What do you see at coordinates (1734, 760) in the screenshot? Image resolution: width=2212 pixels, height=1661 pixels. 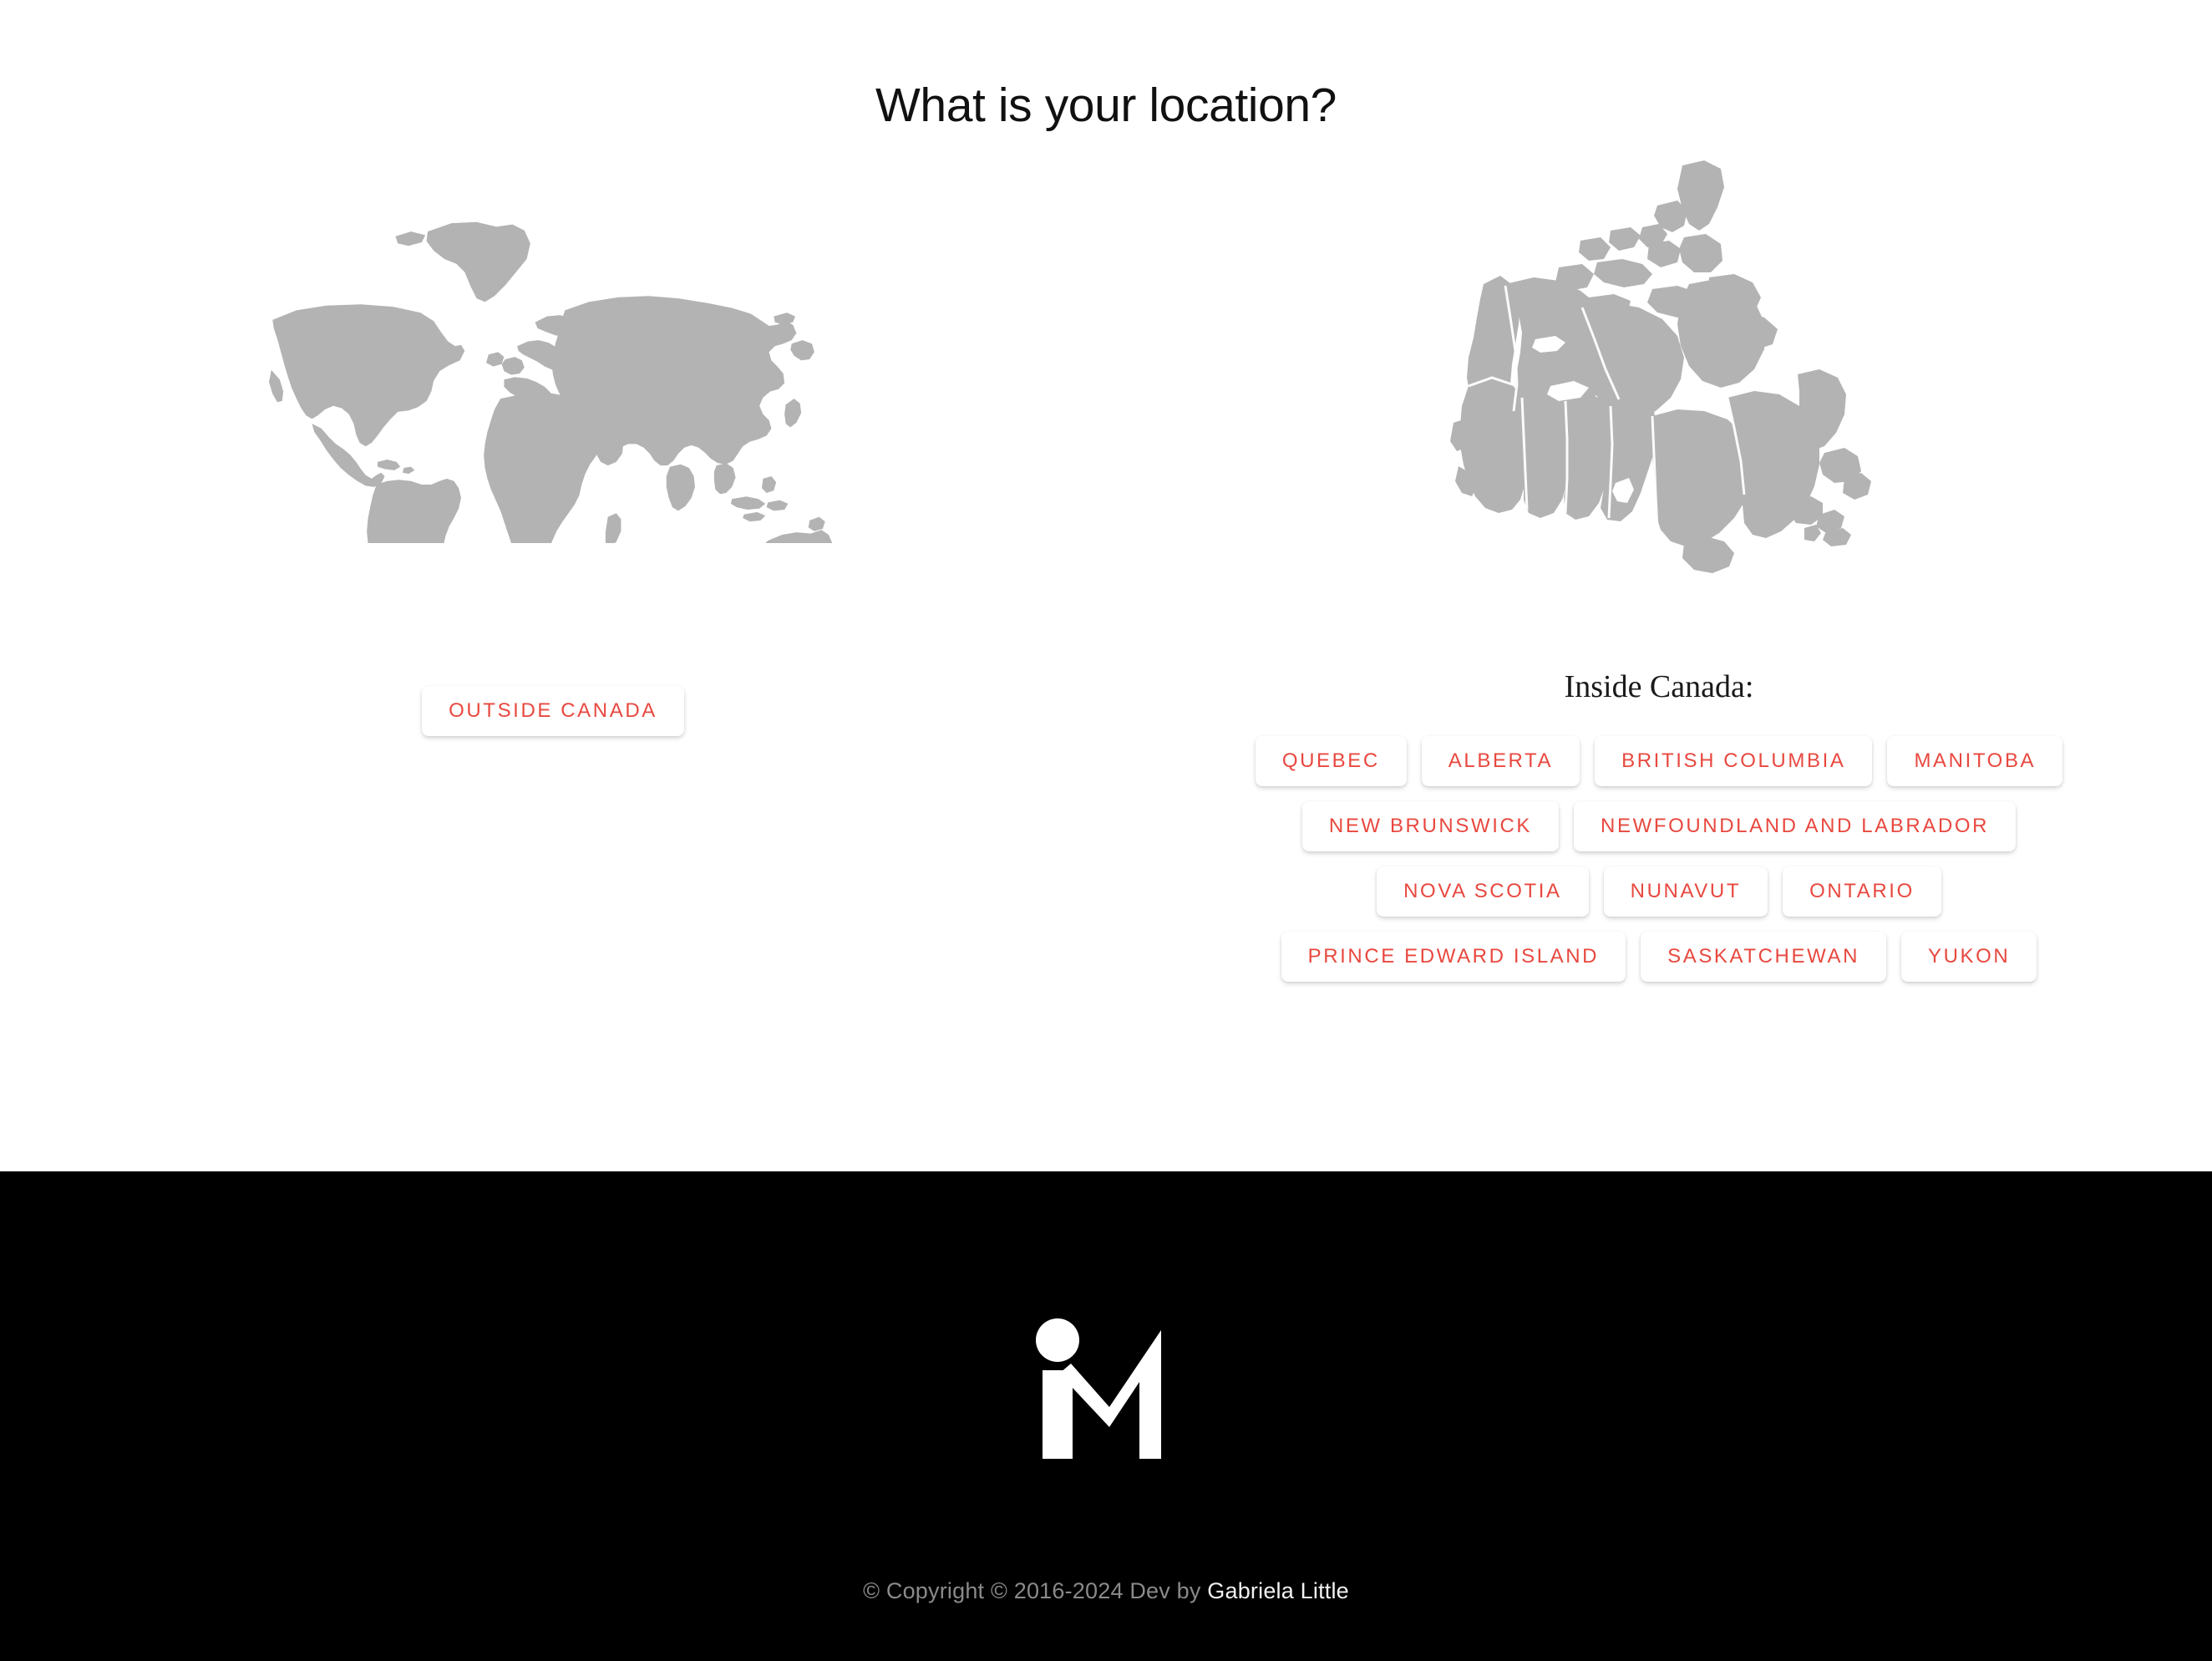 I see `province-button-british-columbia: British Columbia` at bounding box center [1734, 760].